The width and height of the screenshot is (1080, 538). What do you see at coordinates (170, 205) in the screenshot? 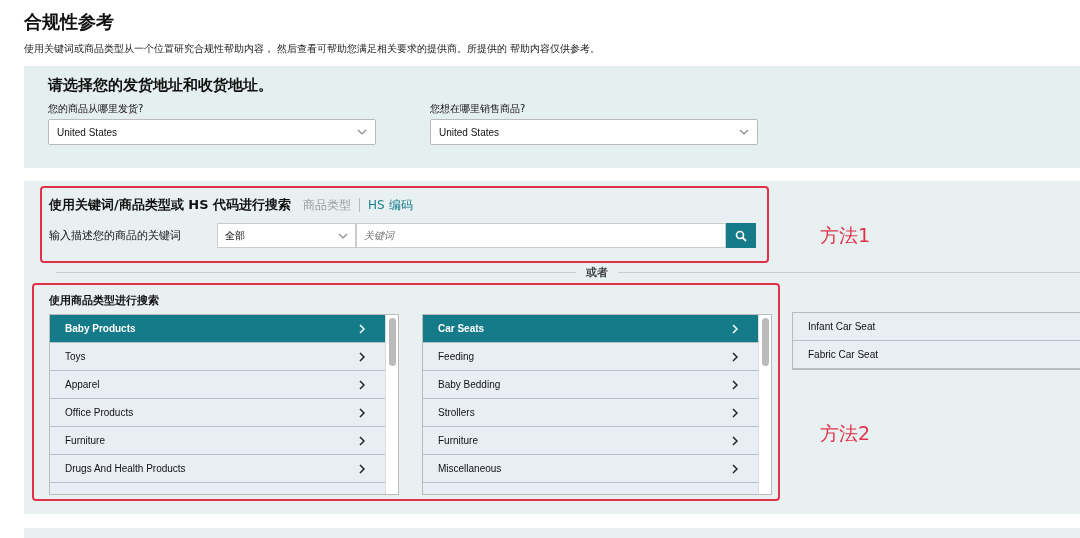
I see `section-title: 使用关键词/商品类型或 HS 代码进行搜索` at bounding box center [170, 205].